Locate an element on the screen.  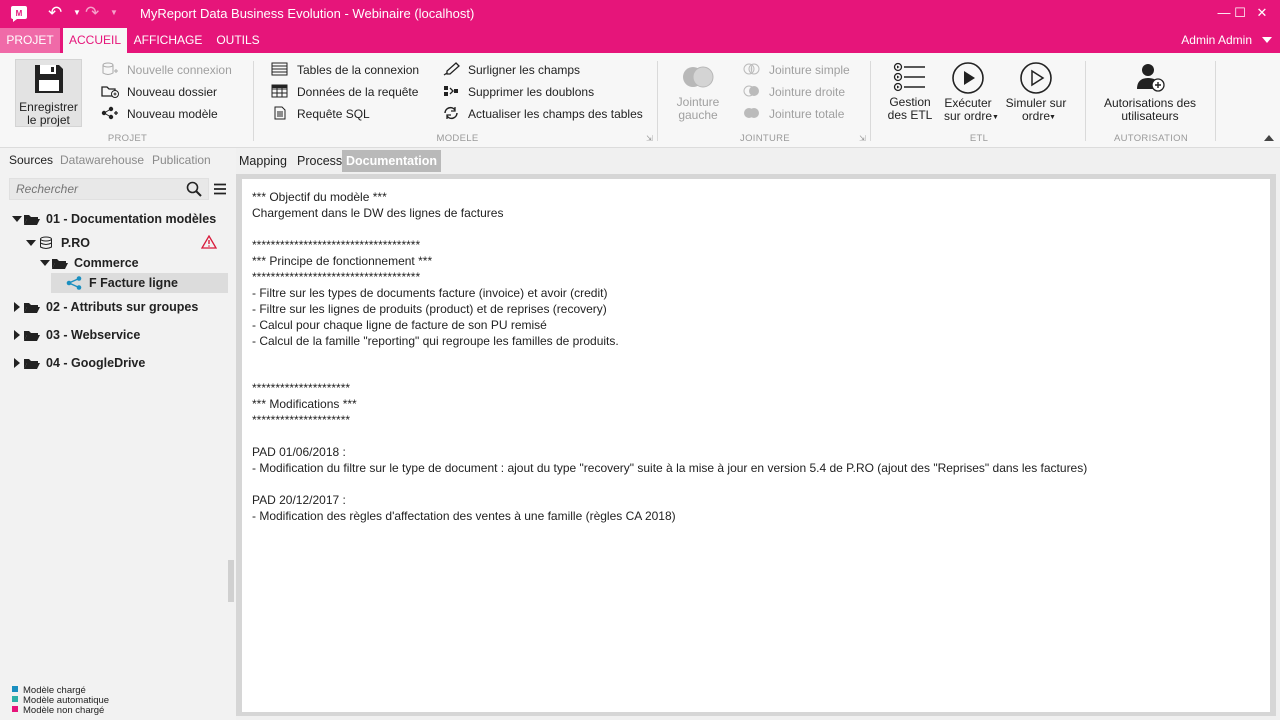
tree-folder-02: 02 - Attributs sur groupes is located at coordinates (115, 307).